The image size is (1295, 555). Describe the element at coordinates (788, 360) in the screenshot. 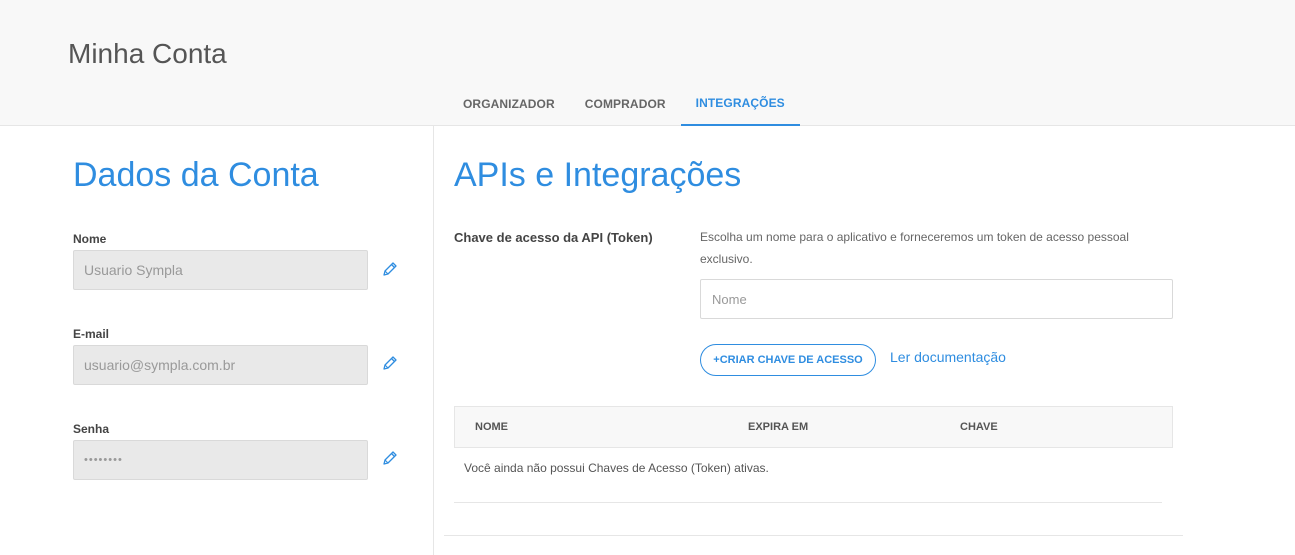

I see `create-token-button: +CRIAR CHAVE DE ACESSO` at that location.